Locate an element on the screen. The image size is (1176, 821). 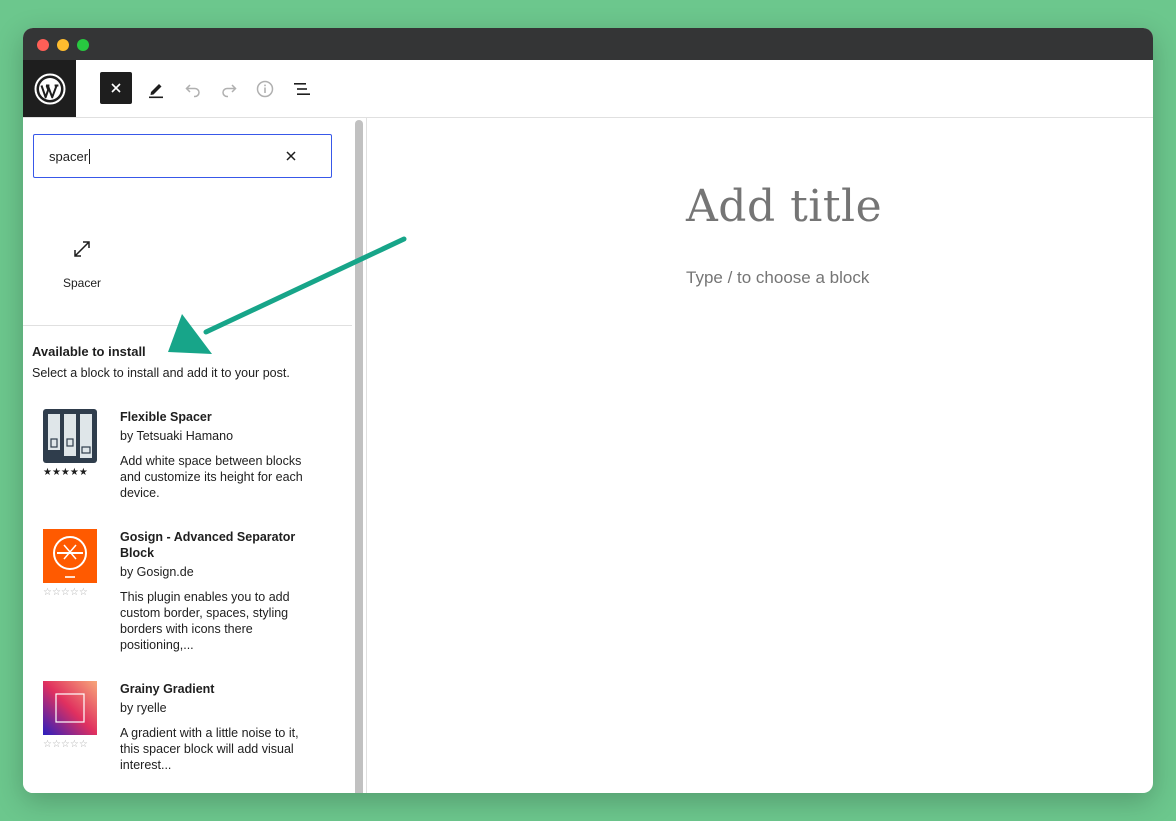
description-line: custom border, spaces, styling is located at coordinates (204, 613).